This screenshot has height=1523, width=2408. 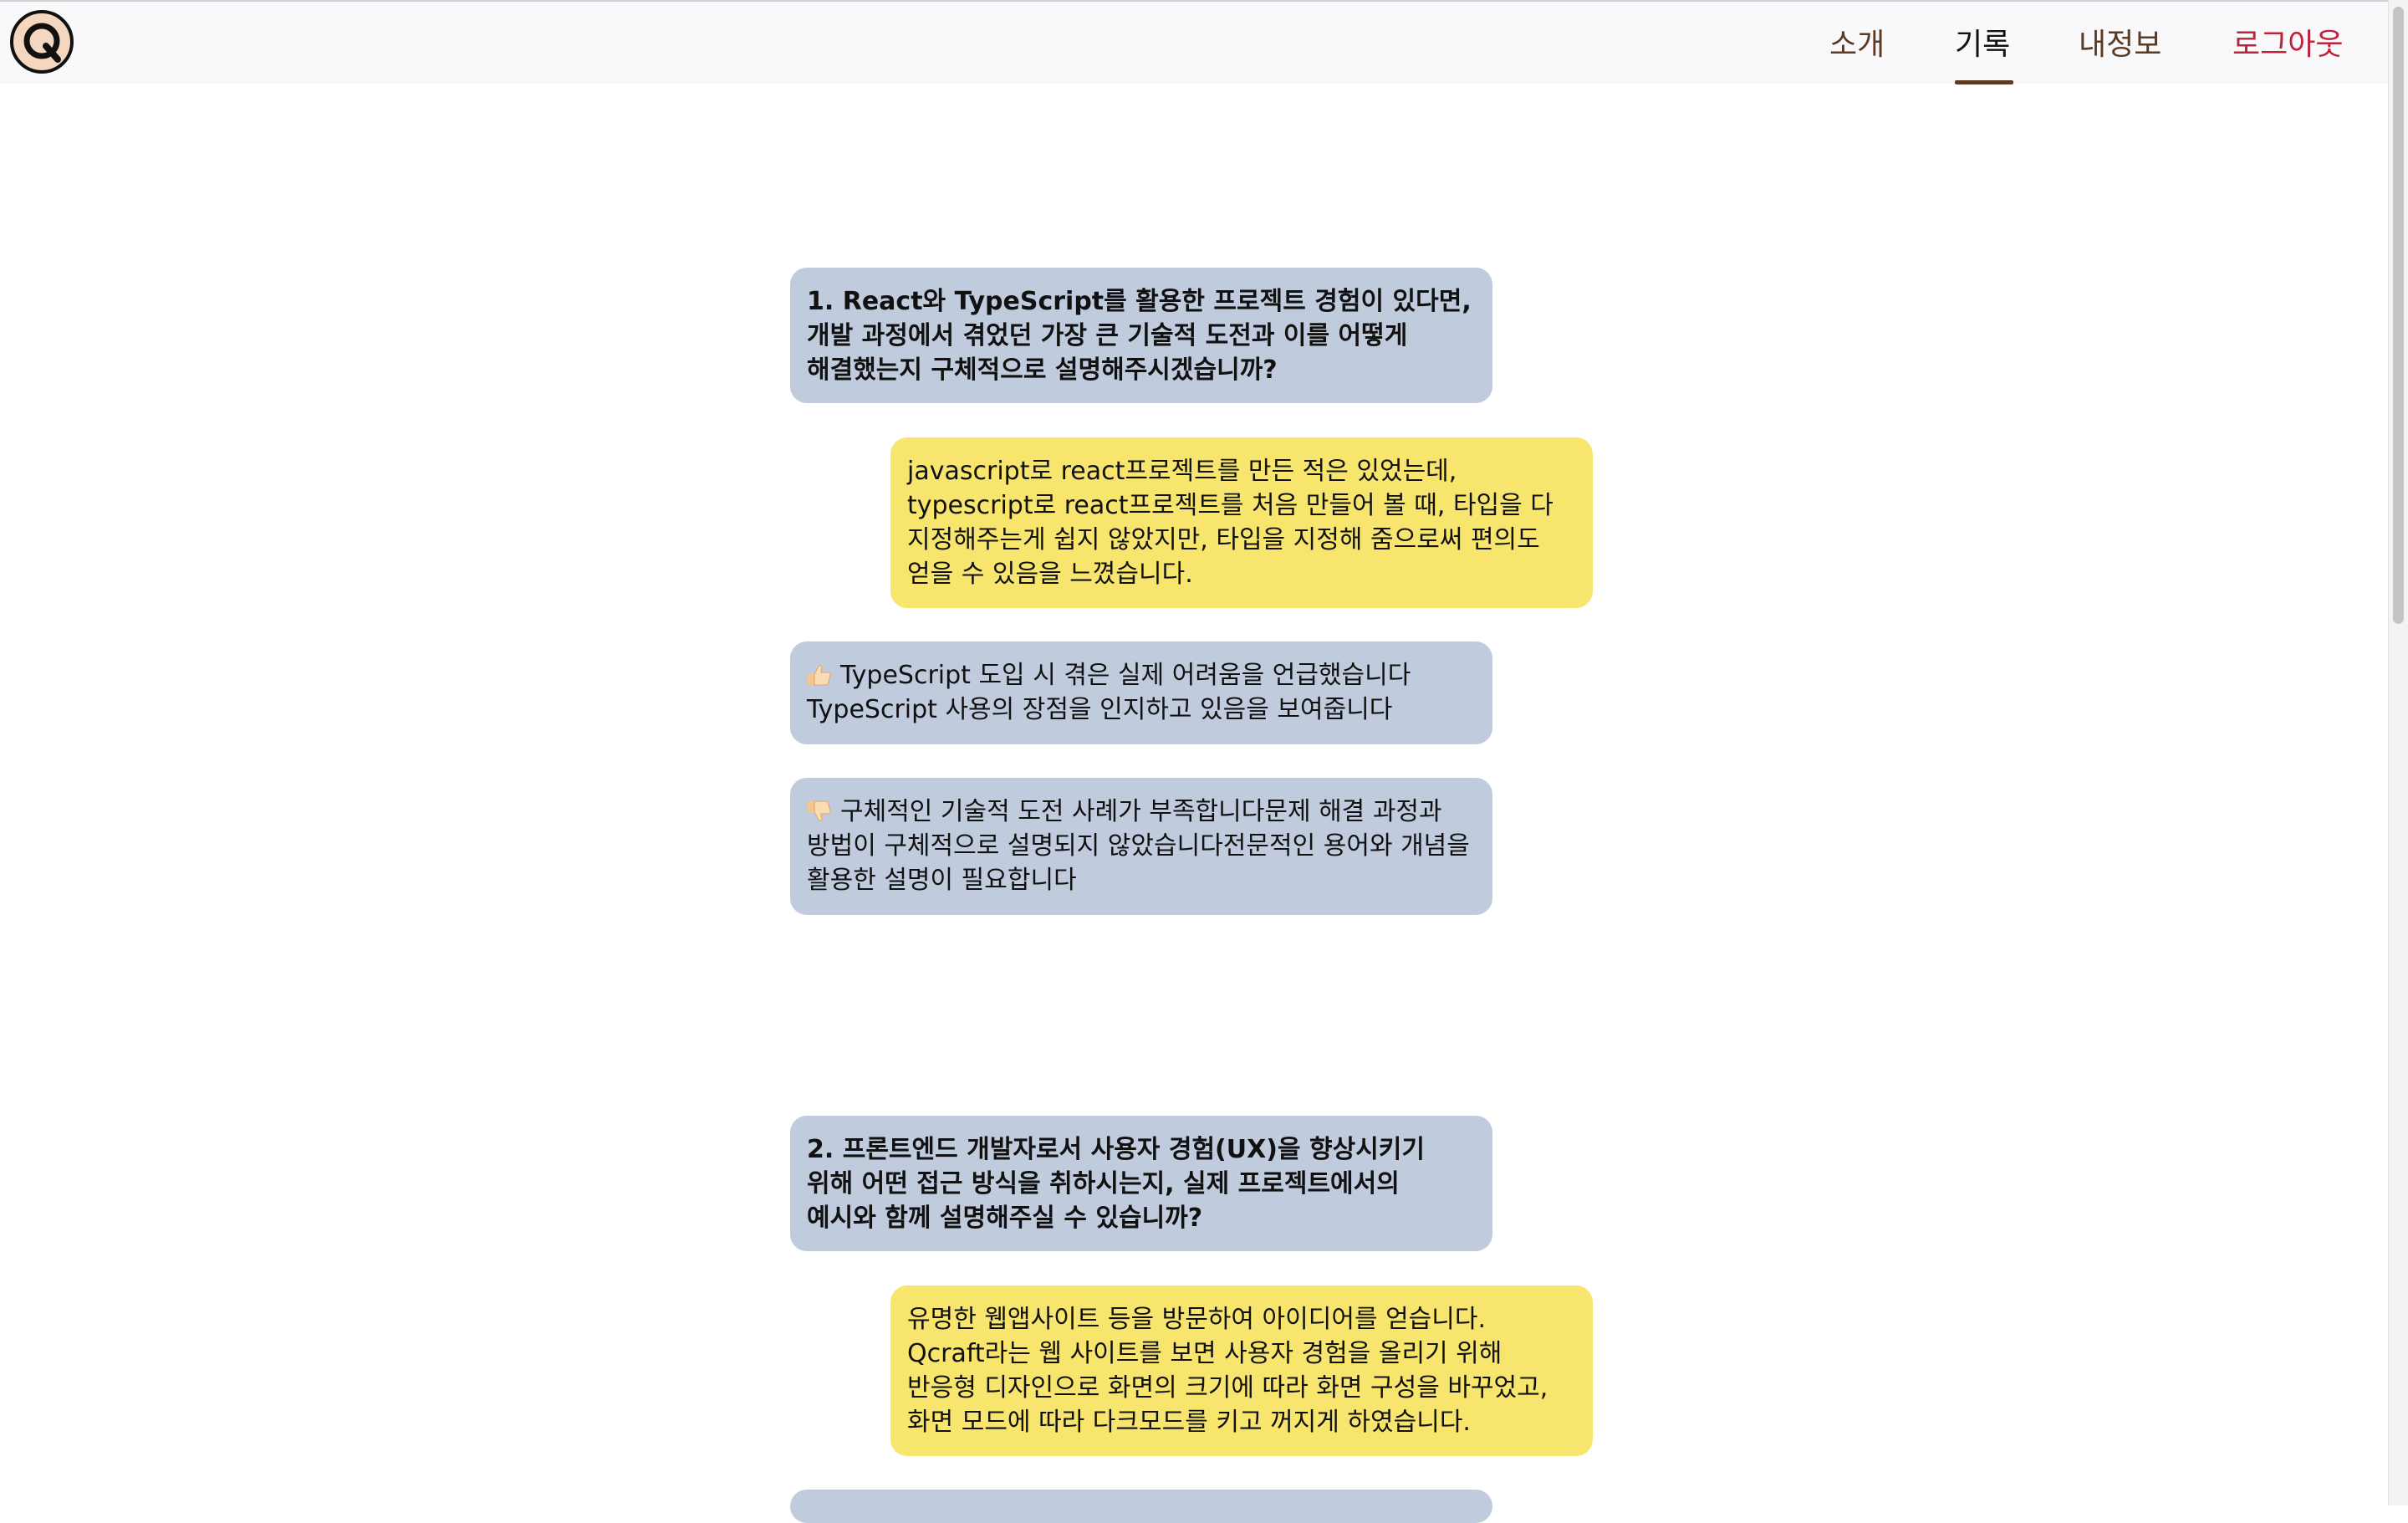 What do you see at coordinates (1100, 709) in the screenshot?
I see `feedback-good-line-2: TypeScript 사용의 장점을 인지하고 있음을 보여줍니다` at bounding box center [1100, 709].